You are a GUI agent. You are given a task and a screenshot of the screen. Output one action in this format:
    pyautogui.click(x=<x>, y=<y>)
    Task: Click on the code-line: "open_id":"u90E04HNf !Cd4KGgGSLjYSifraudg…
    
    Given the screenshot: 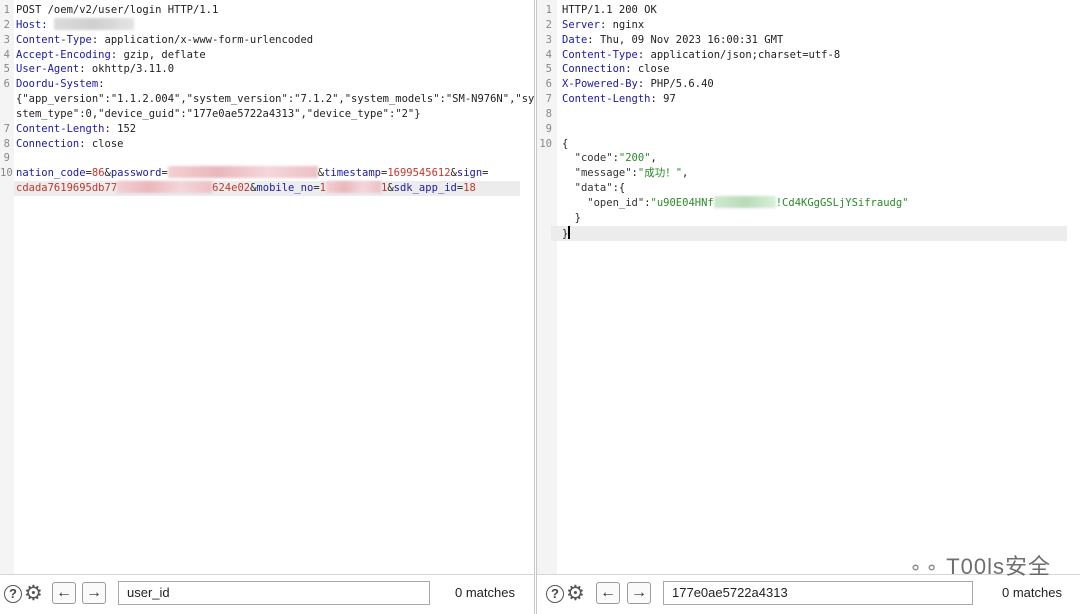 What is the action you would take?
    pyautogui.click(x=808, y=203)
    